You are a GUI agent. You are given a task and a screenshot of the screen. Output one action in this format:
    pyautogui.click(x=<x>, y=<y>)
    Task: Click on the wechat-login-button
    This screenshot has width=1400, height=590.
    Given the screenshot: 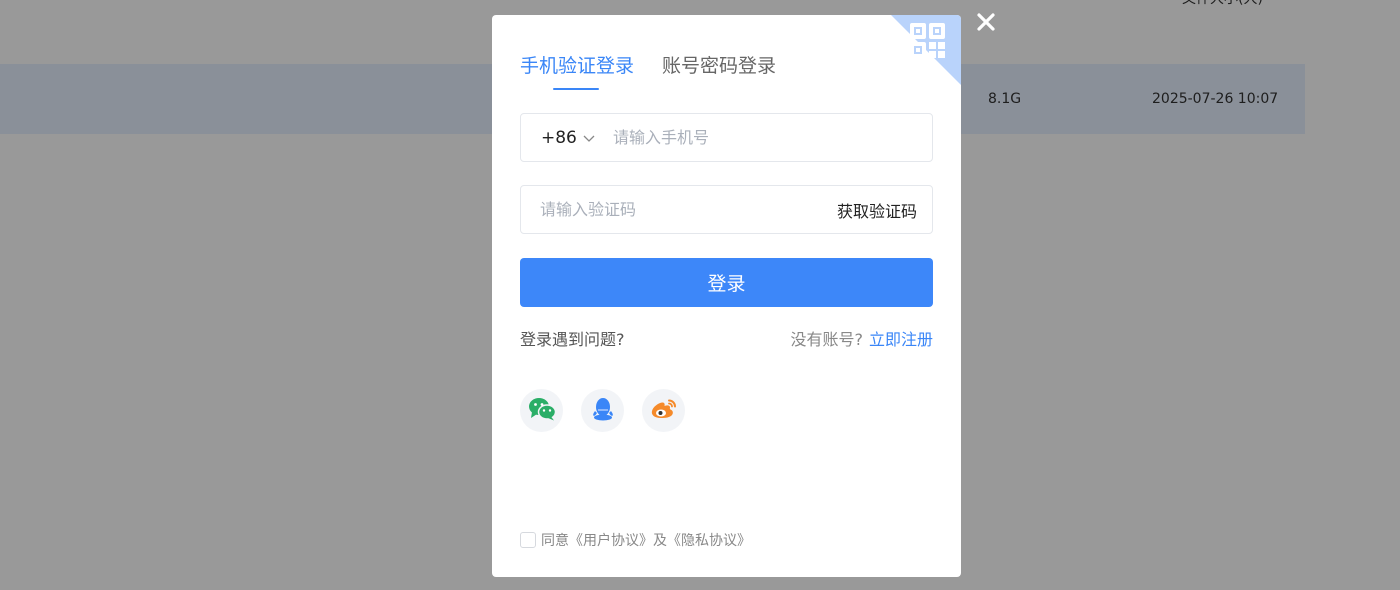 What is the action you would take?
    pyautogui.click(x=541, y=410)
    